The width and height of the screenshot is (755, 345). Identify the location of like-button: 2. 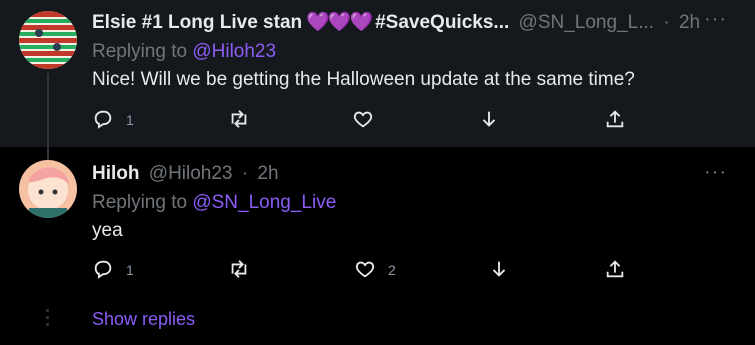
(375, 270).